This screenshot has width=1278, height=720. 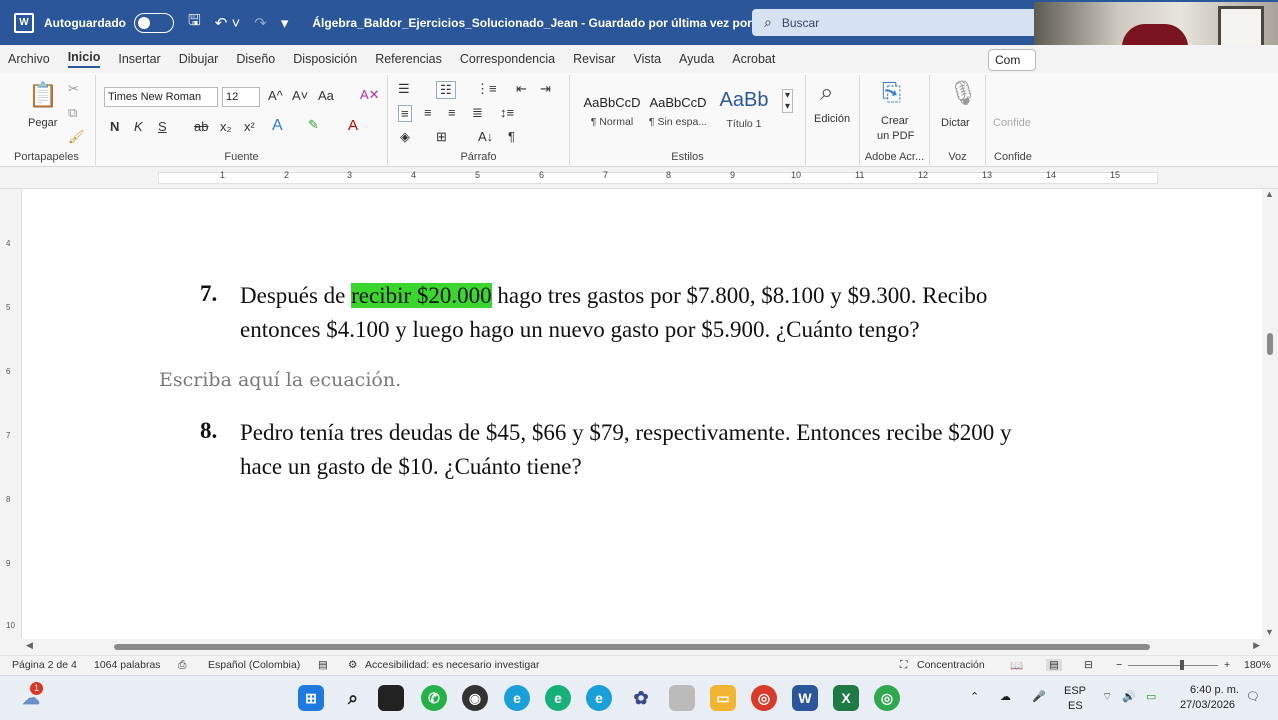 What do you see at coordinates (963, 93) in the screenshot?
I see `microphone-icon: 🎙` at bounding box center [963, 93].